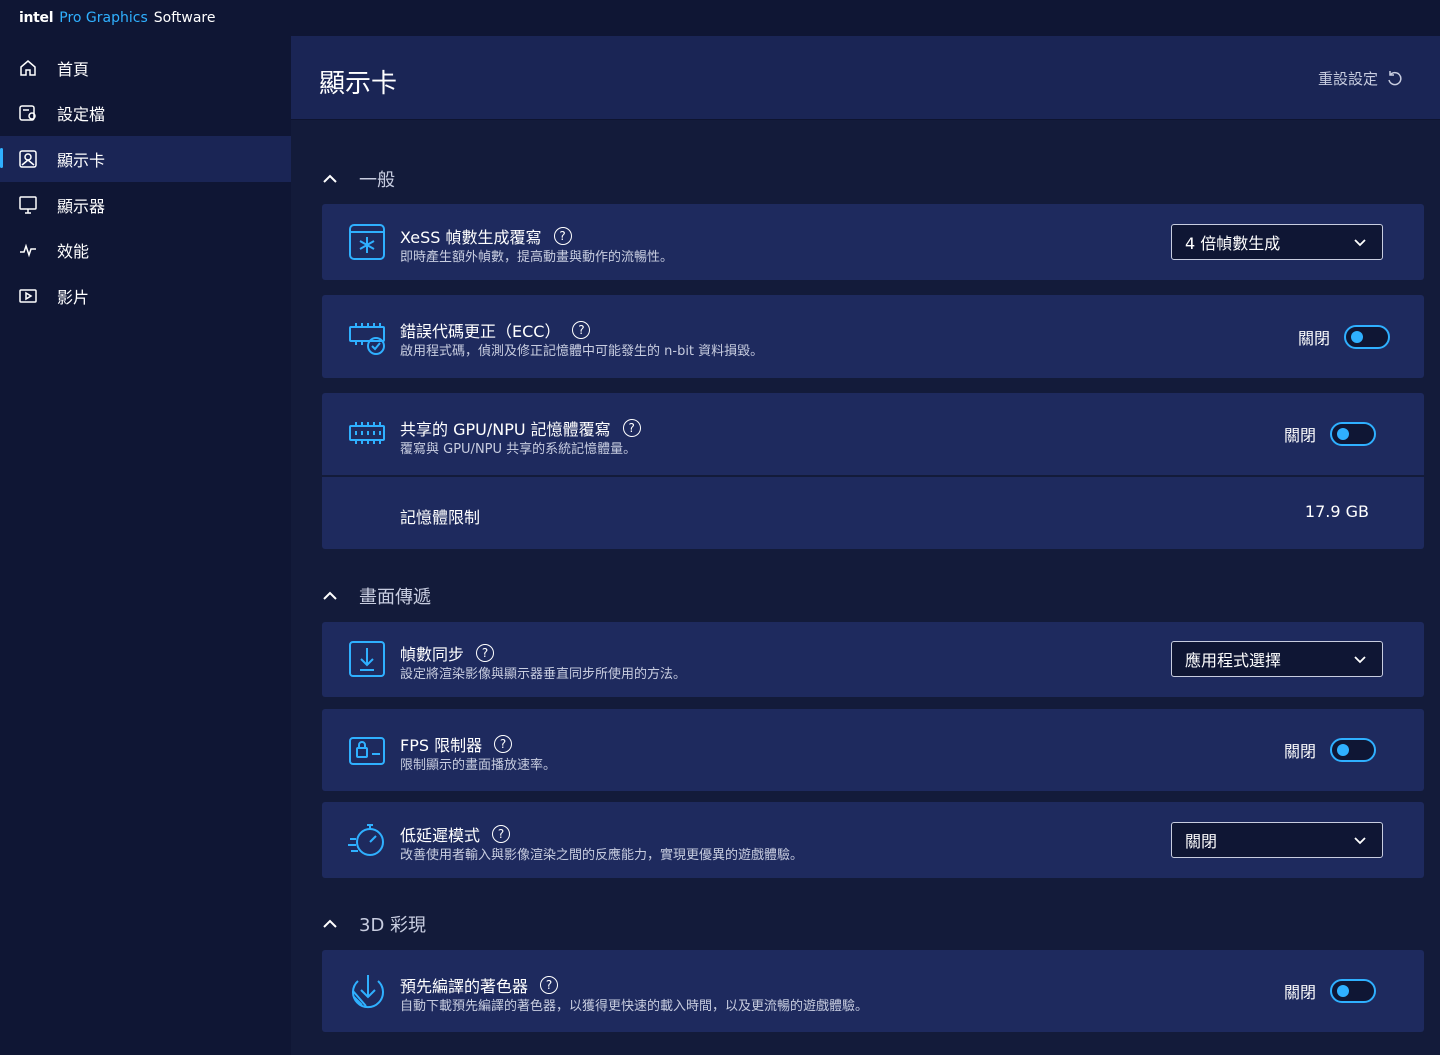 The height and width of the screenshot is (1055, 1440). I want to click on app-suffix: Software, so click(184, 18).